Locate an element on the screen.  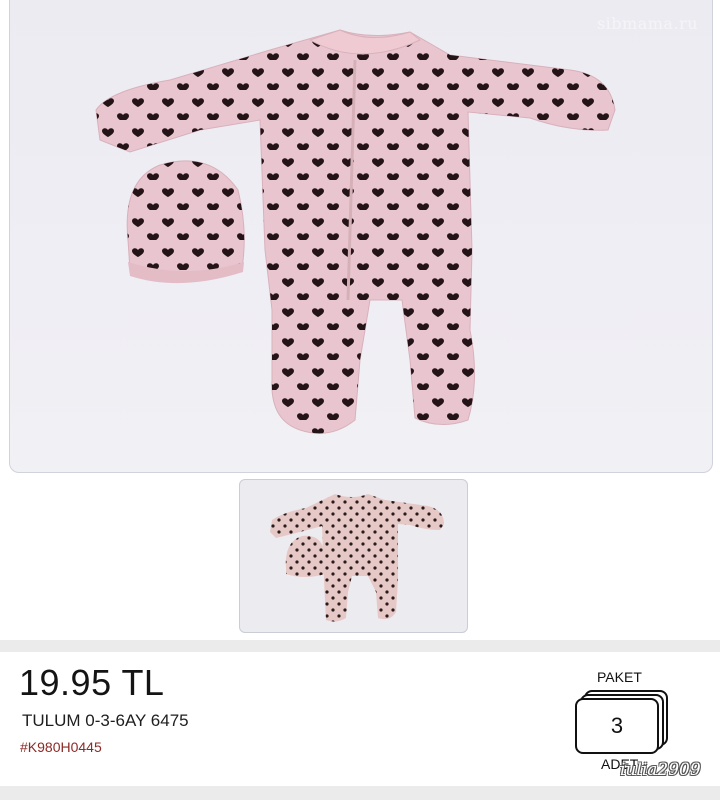
product-code: #K980H0445 is located at coordinates (61, 747).